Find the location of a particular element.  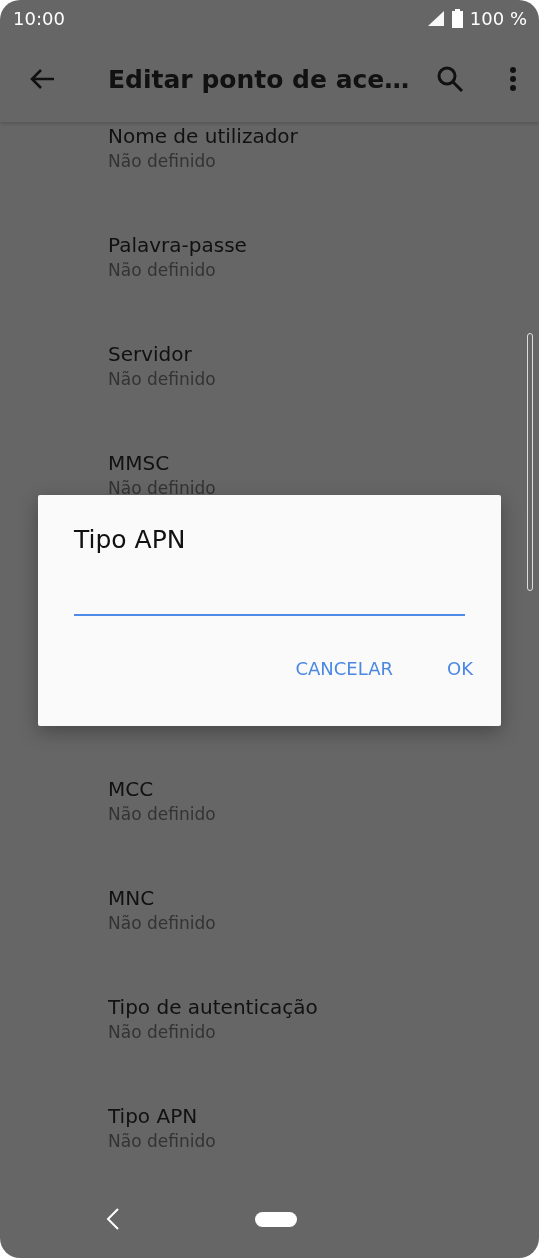

more-options-icon is located at coordinates (513, 79).